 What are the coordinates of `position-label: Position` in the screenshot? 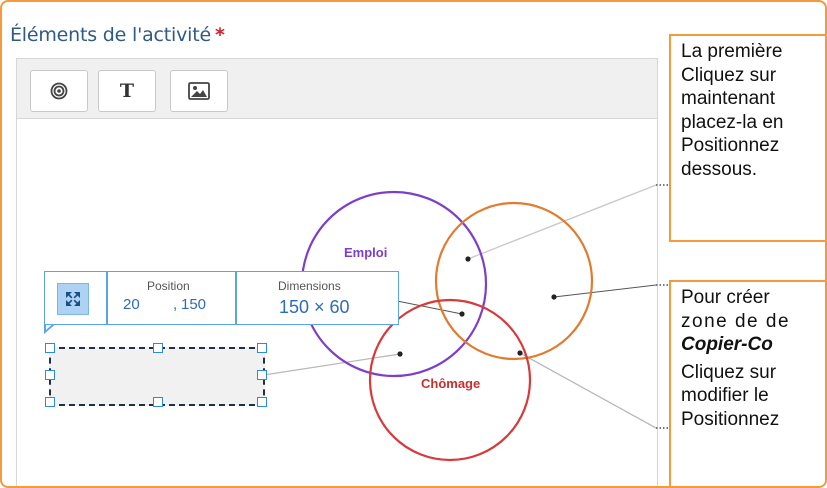 It's located at (168, 286).